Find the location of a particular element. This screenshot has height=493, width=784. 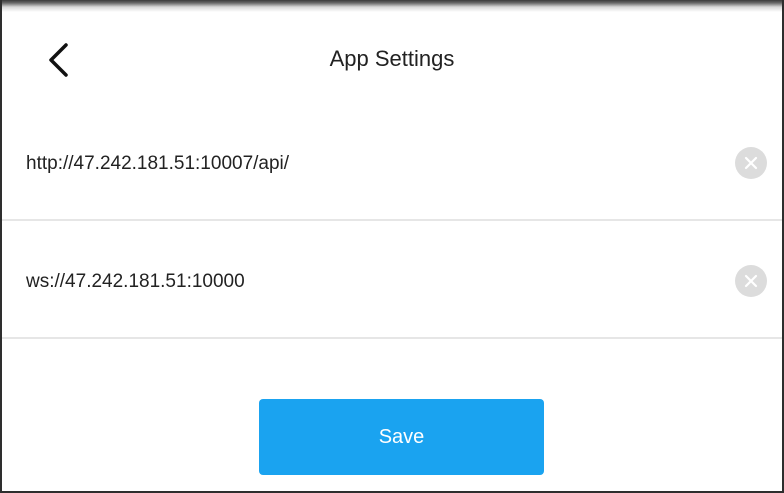

save-button: Save is located at coordinates (401, 437).